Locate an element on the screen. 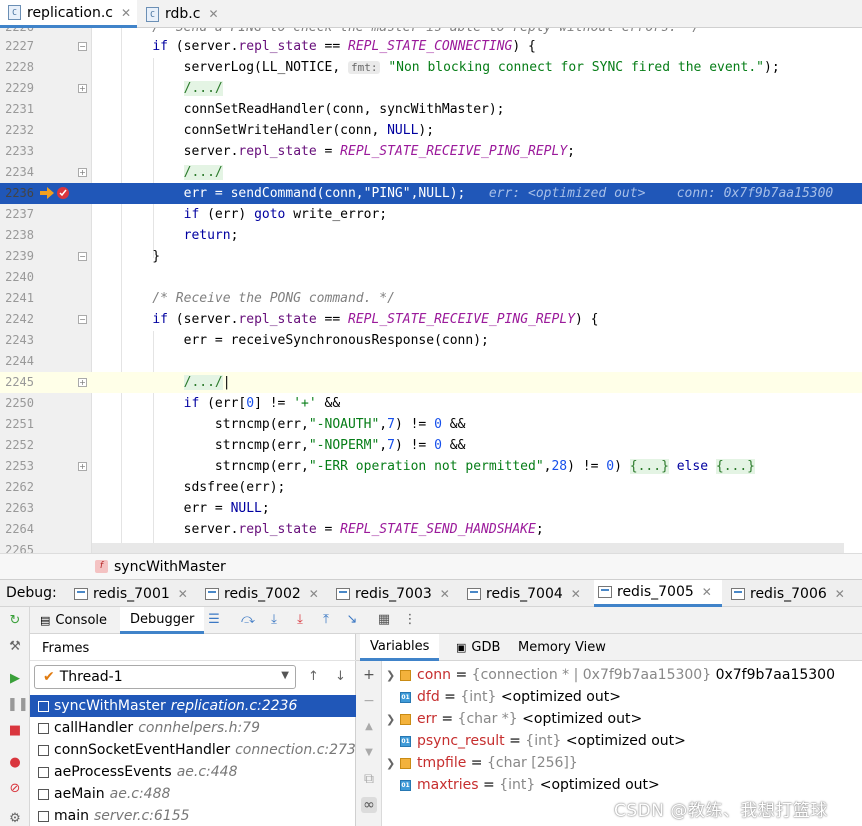  frame-row: main server.c:6155 is located at coordinates (193, 815).